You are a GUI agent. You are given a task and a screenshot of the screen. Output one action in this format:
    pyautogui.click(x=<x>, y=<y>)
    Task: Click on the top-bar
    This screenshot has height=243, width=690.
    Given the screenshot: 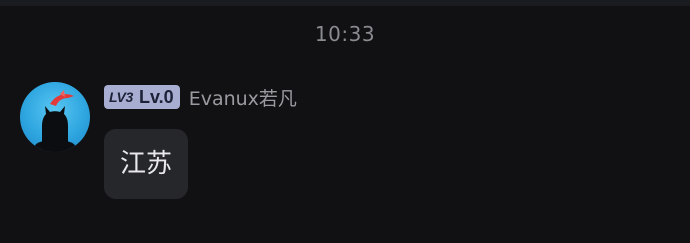 What is the action you would take?
    pyautogui.click(x=345, y=3)
    